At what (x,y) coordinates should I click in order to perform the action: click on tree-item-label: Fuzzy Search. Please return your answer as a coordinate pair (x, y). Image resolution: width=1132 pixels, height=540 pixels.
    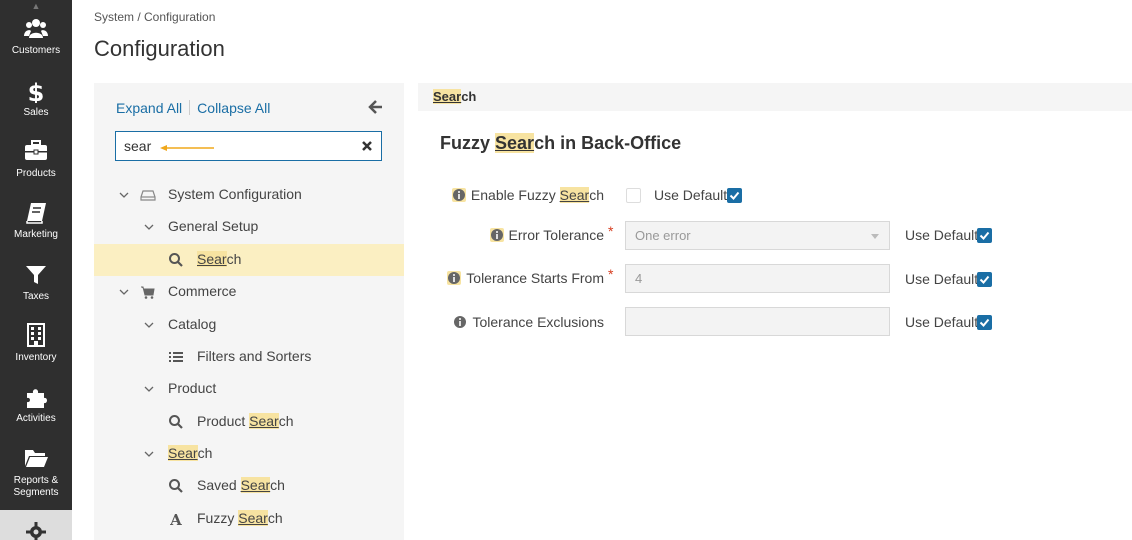
    Looking at the image, I should click on (240, 518).